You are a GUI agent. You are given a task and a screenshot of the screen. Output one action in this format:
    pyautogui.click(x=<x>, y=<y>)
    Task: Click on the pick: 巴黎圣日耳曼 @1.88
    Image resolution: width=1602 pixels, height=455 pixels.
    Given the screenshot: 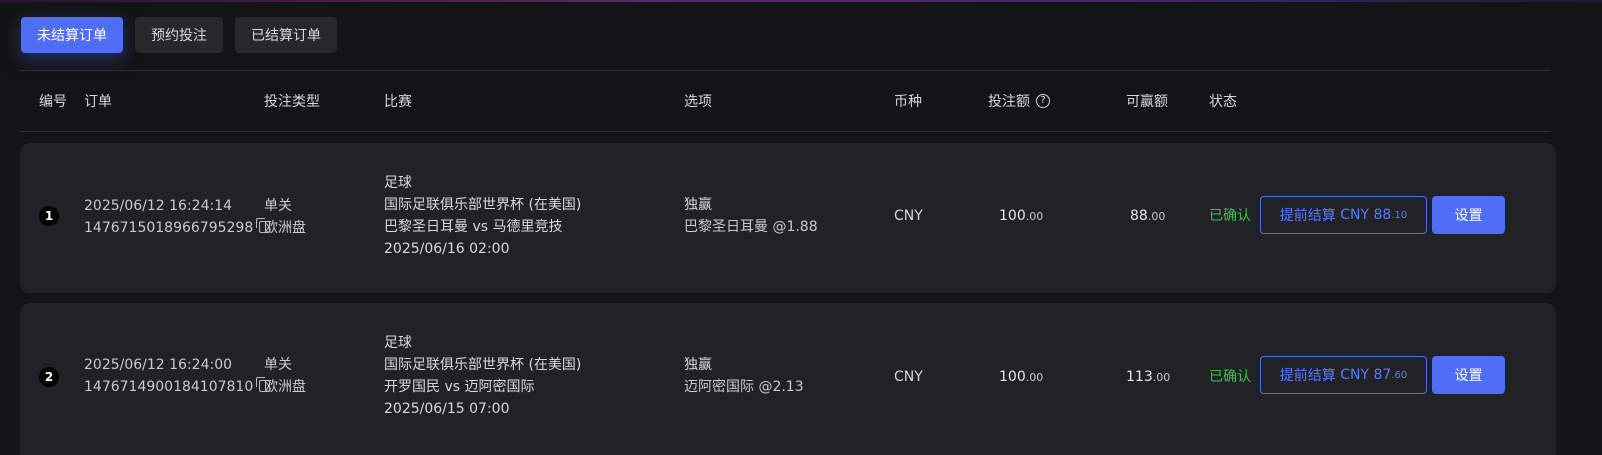 What is the action you would take?
    pyautogui.click(x=751, y=227)
    